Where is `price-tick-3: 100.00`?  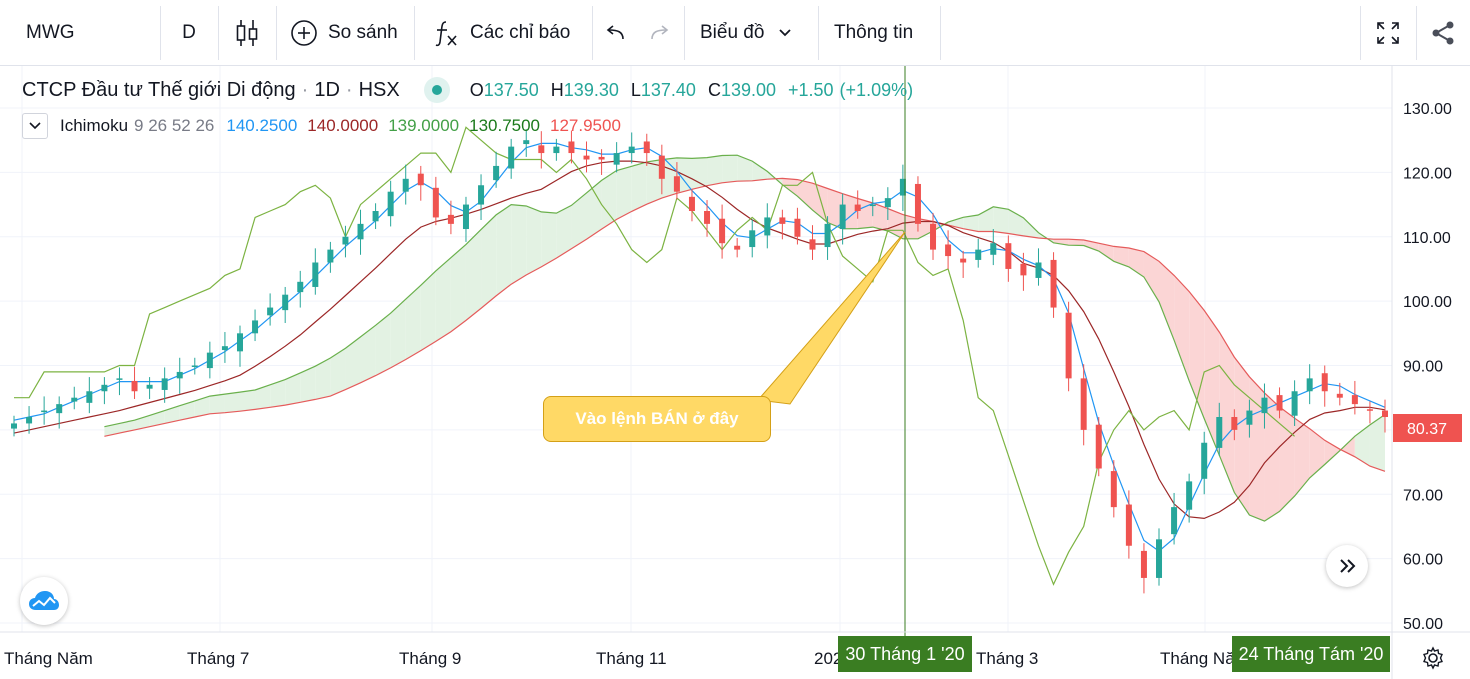
price-tick-3: 100.00 is located at coordinates (1427, 302).